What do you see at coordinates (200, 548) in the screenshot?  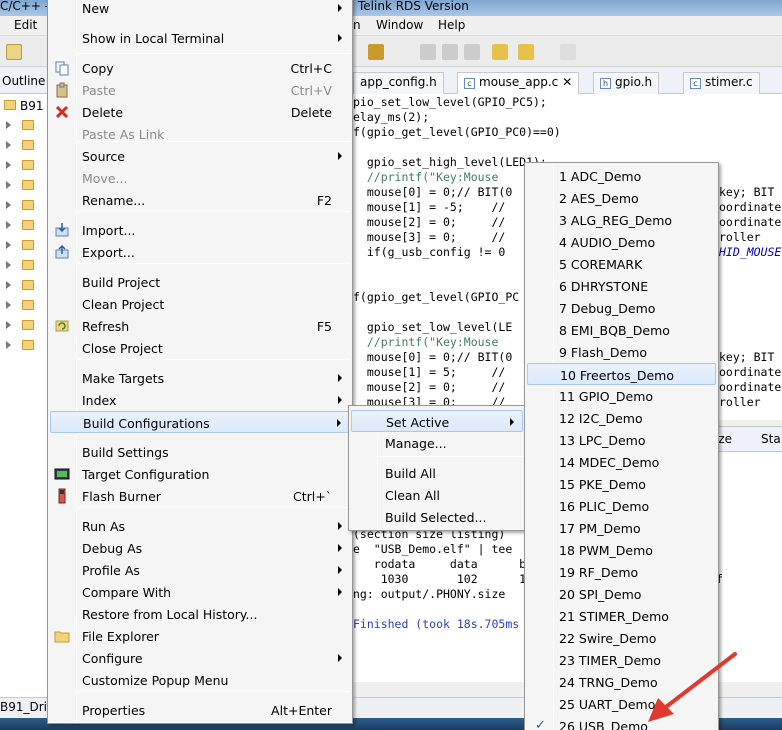 I see `menu-item-debug-as: Debug As` at bounding box center [200, 548].